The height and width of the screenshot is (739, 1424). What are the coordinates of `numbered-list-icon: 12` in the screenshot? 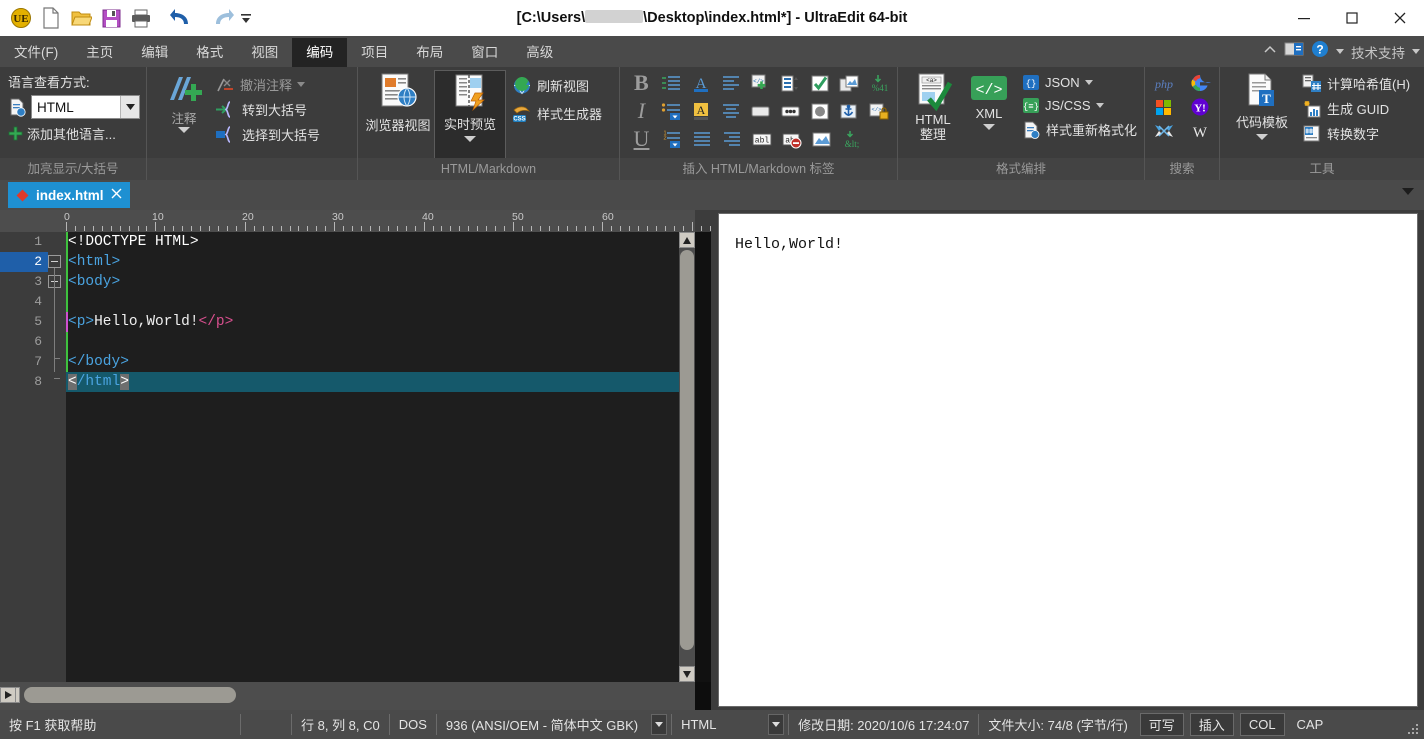 It's located at (671, 139).